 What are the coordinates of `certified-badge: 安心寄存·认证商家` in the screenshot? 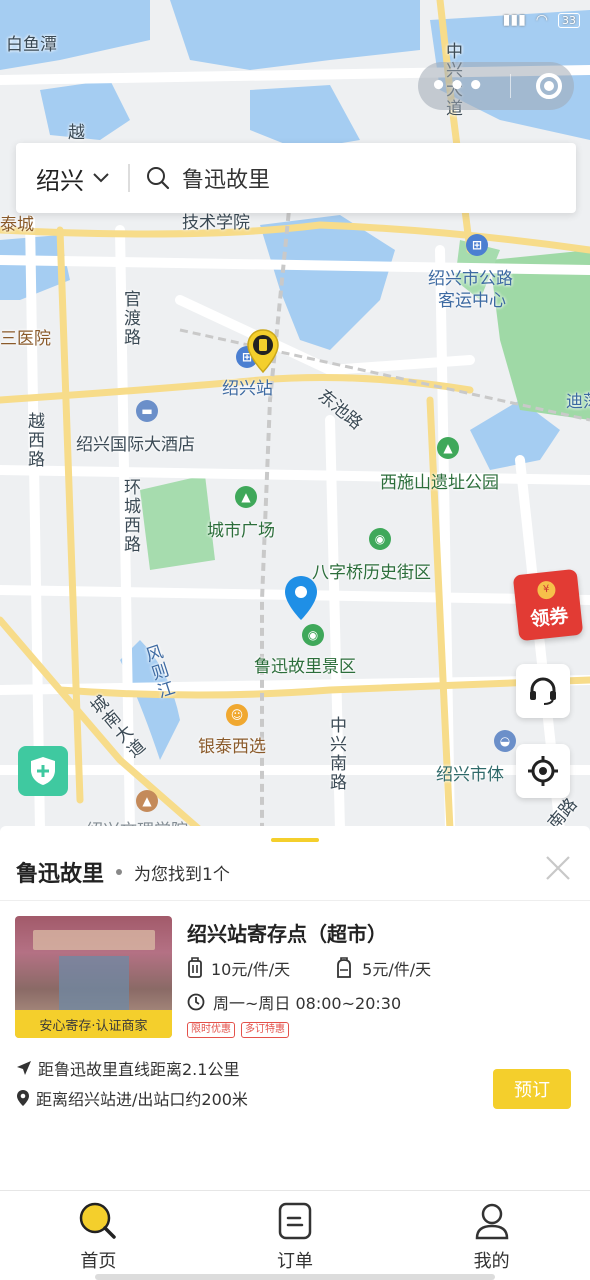 It's located at (93, 1024).